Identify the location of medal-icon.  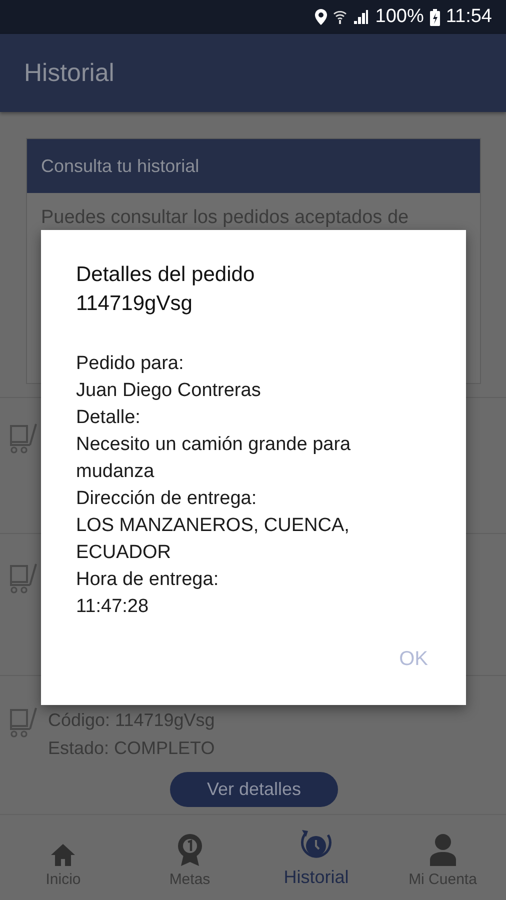
(190, 850).